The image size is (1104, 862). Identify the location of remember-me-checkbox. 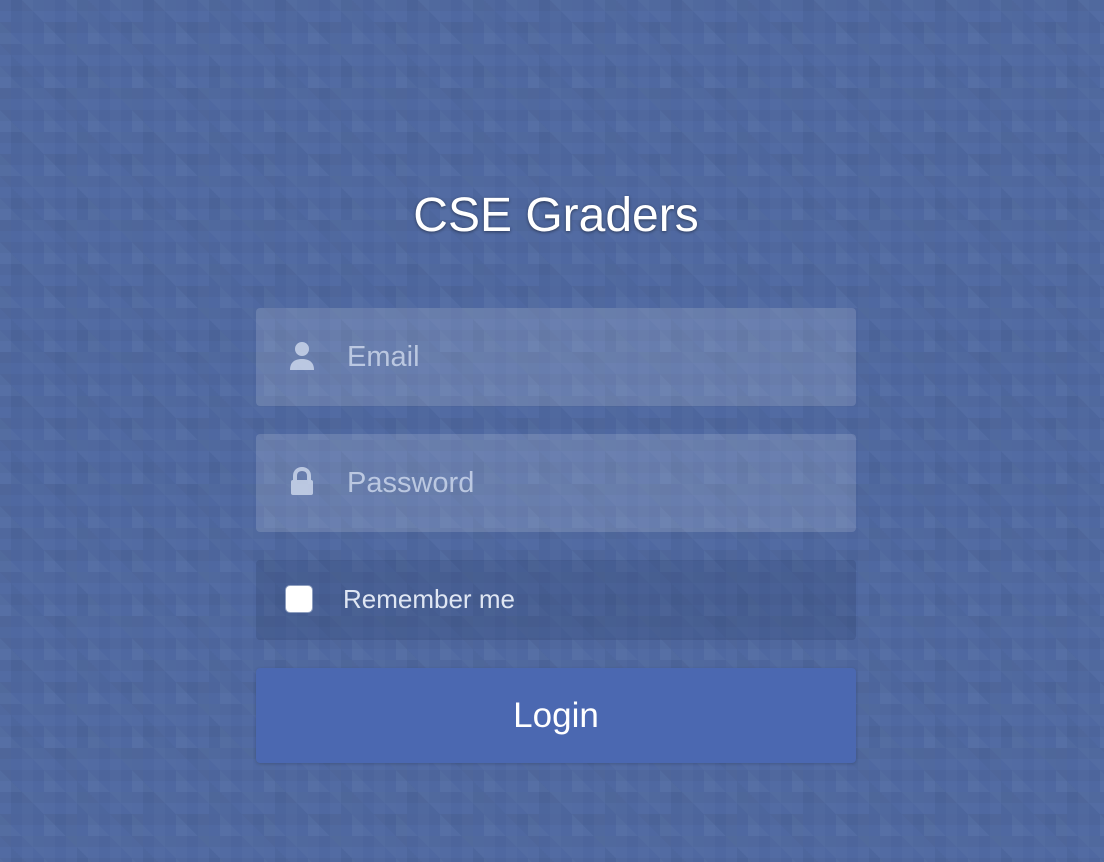
(299, 599).